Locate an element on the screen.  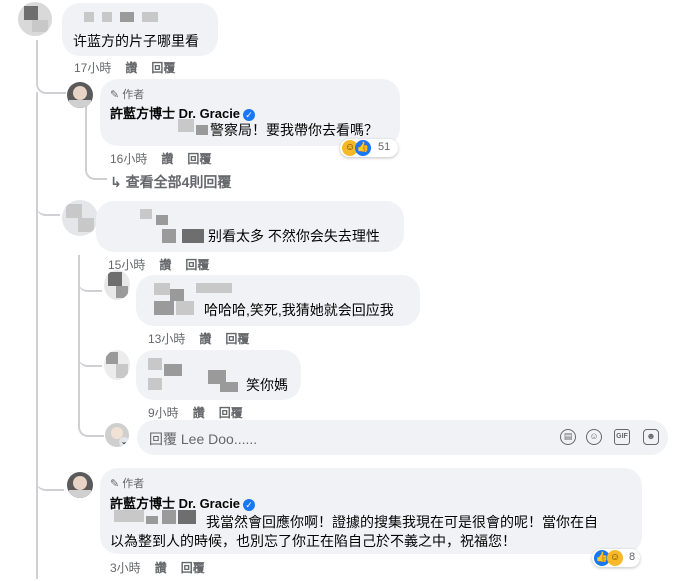
view-all-replies-label: 查看全部4則回覆 is located at coordinates (179, 182).